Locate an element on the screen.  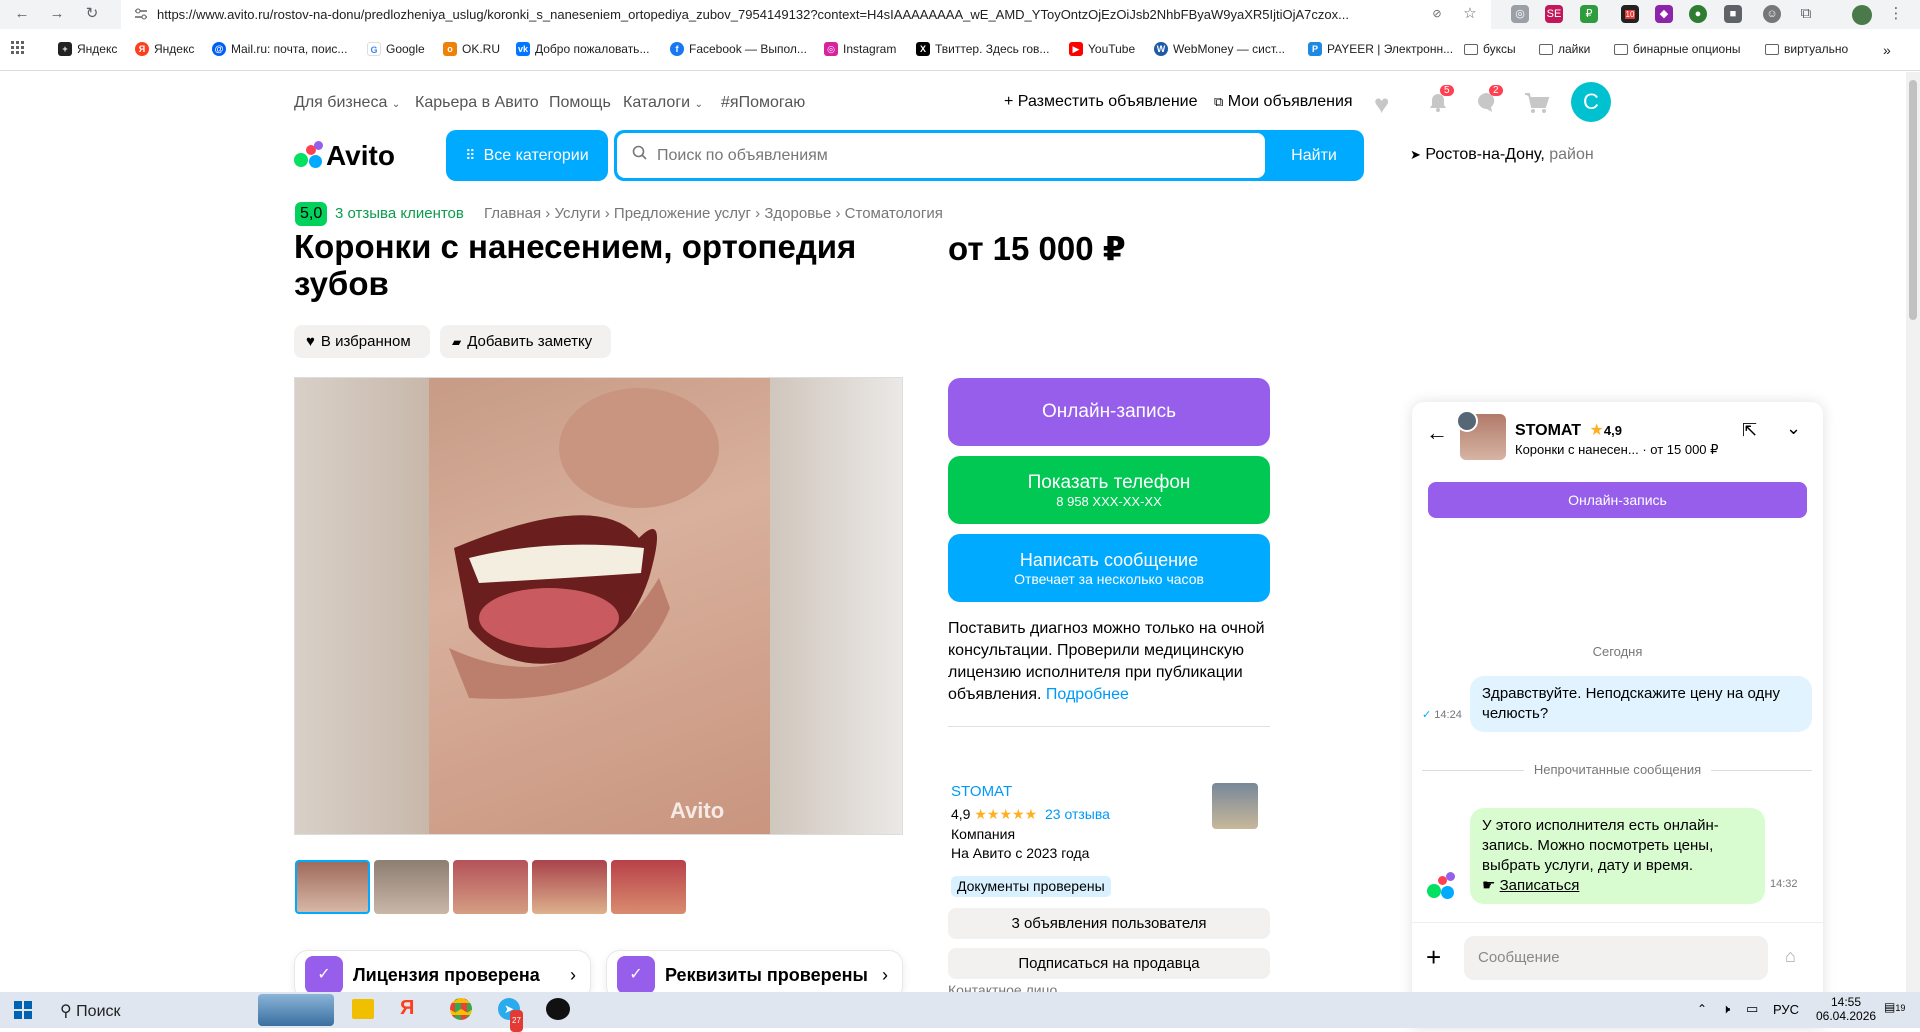
post-ad-link: + Разместить объявление is located at coordinates (1101, 102).